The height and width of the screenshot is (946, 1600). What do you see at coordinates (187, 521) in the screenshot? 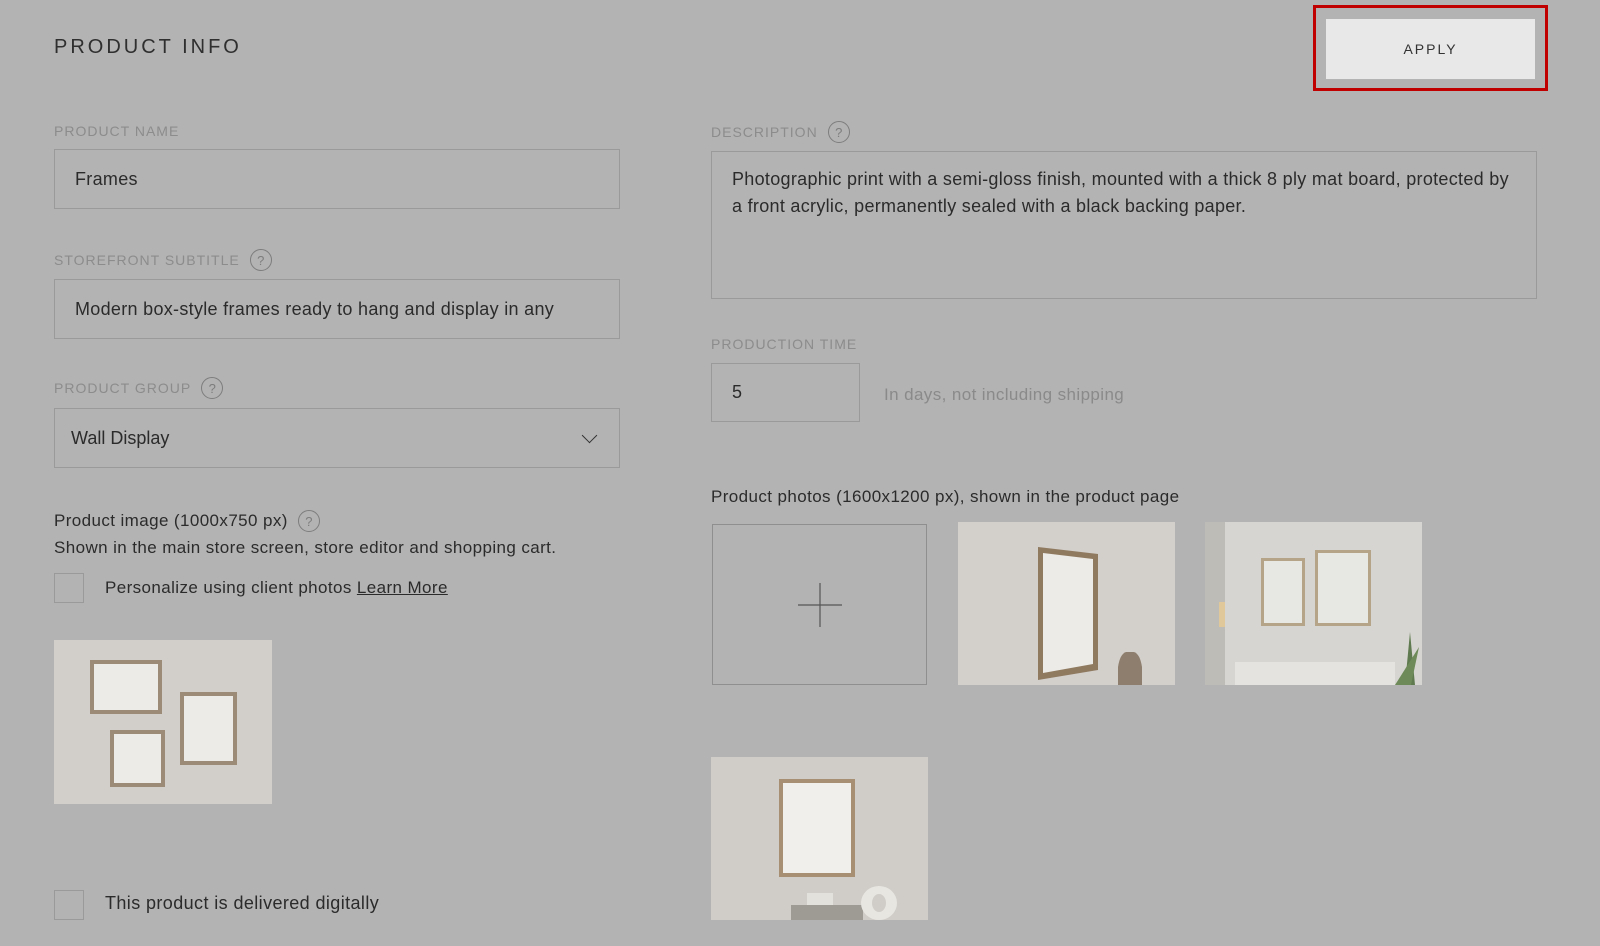
I see `product-image-title: Product image (1000x750 px) ?` at bounding box center [187, 521].